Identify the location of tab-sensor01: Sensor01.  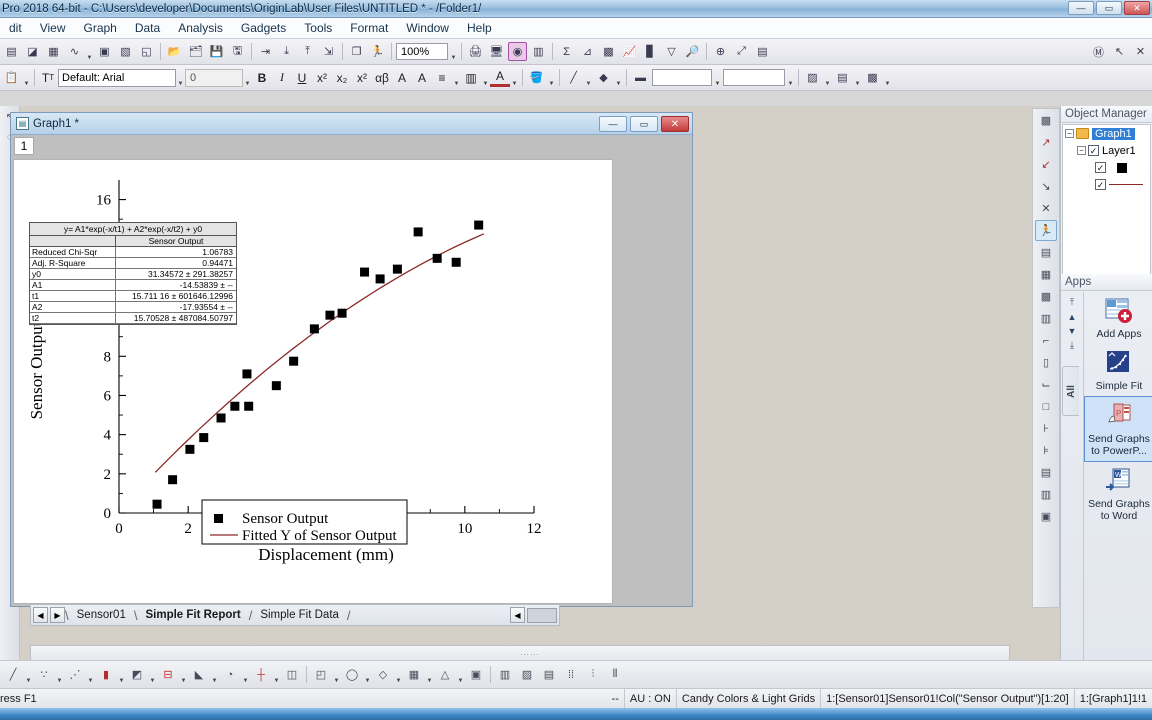
(101, 615).